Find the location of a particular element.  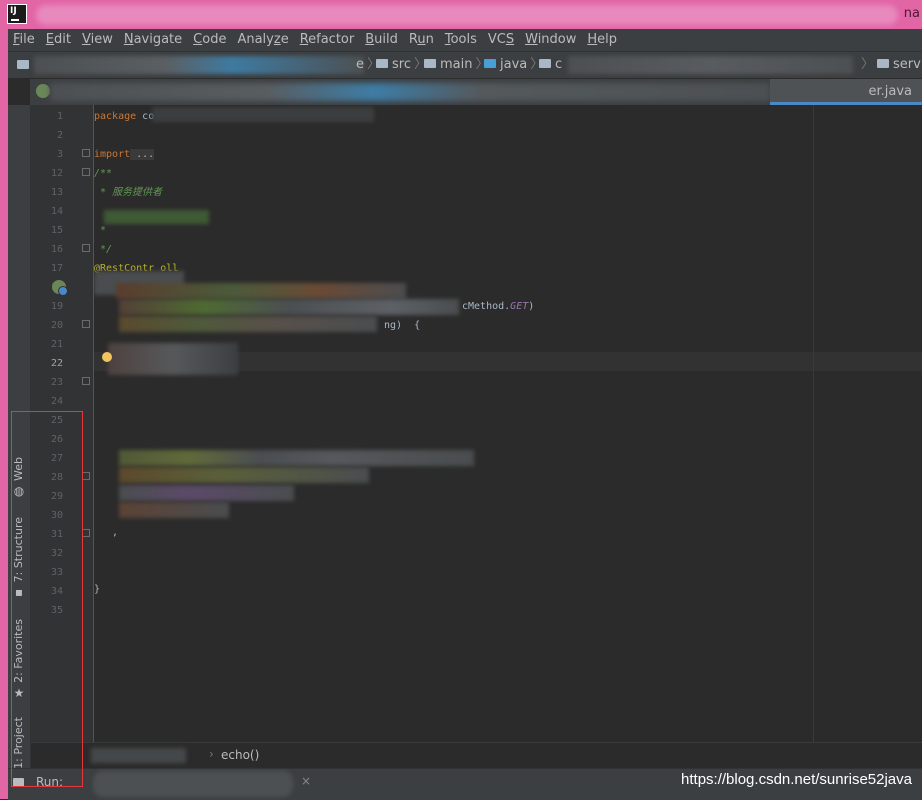

code-line-31: , is located at coordinates (106, 532).